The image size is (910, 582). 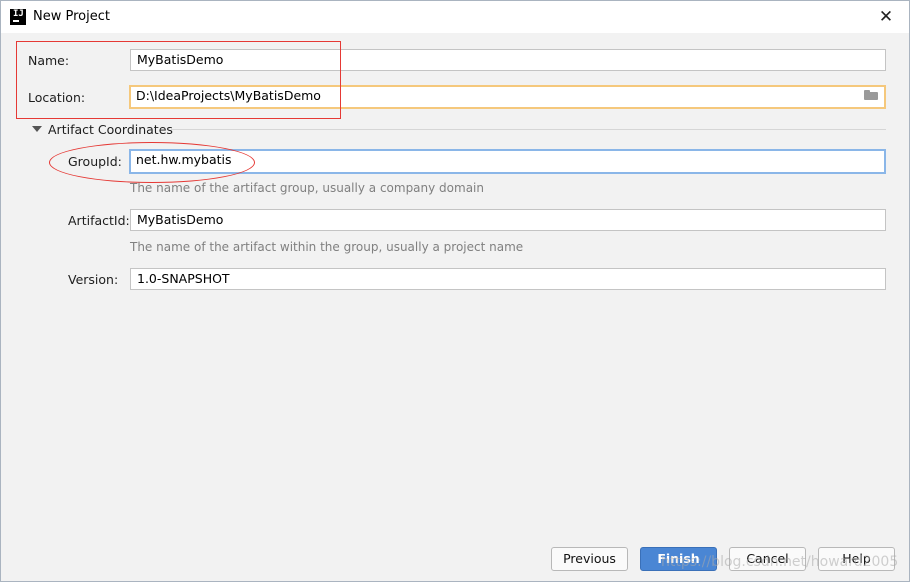 I want to click on artifact-id-label: ArtifactId:, so click(x=99, y=220).